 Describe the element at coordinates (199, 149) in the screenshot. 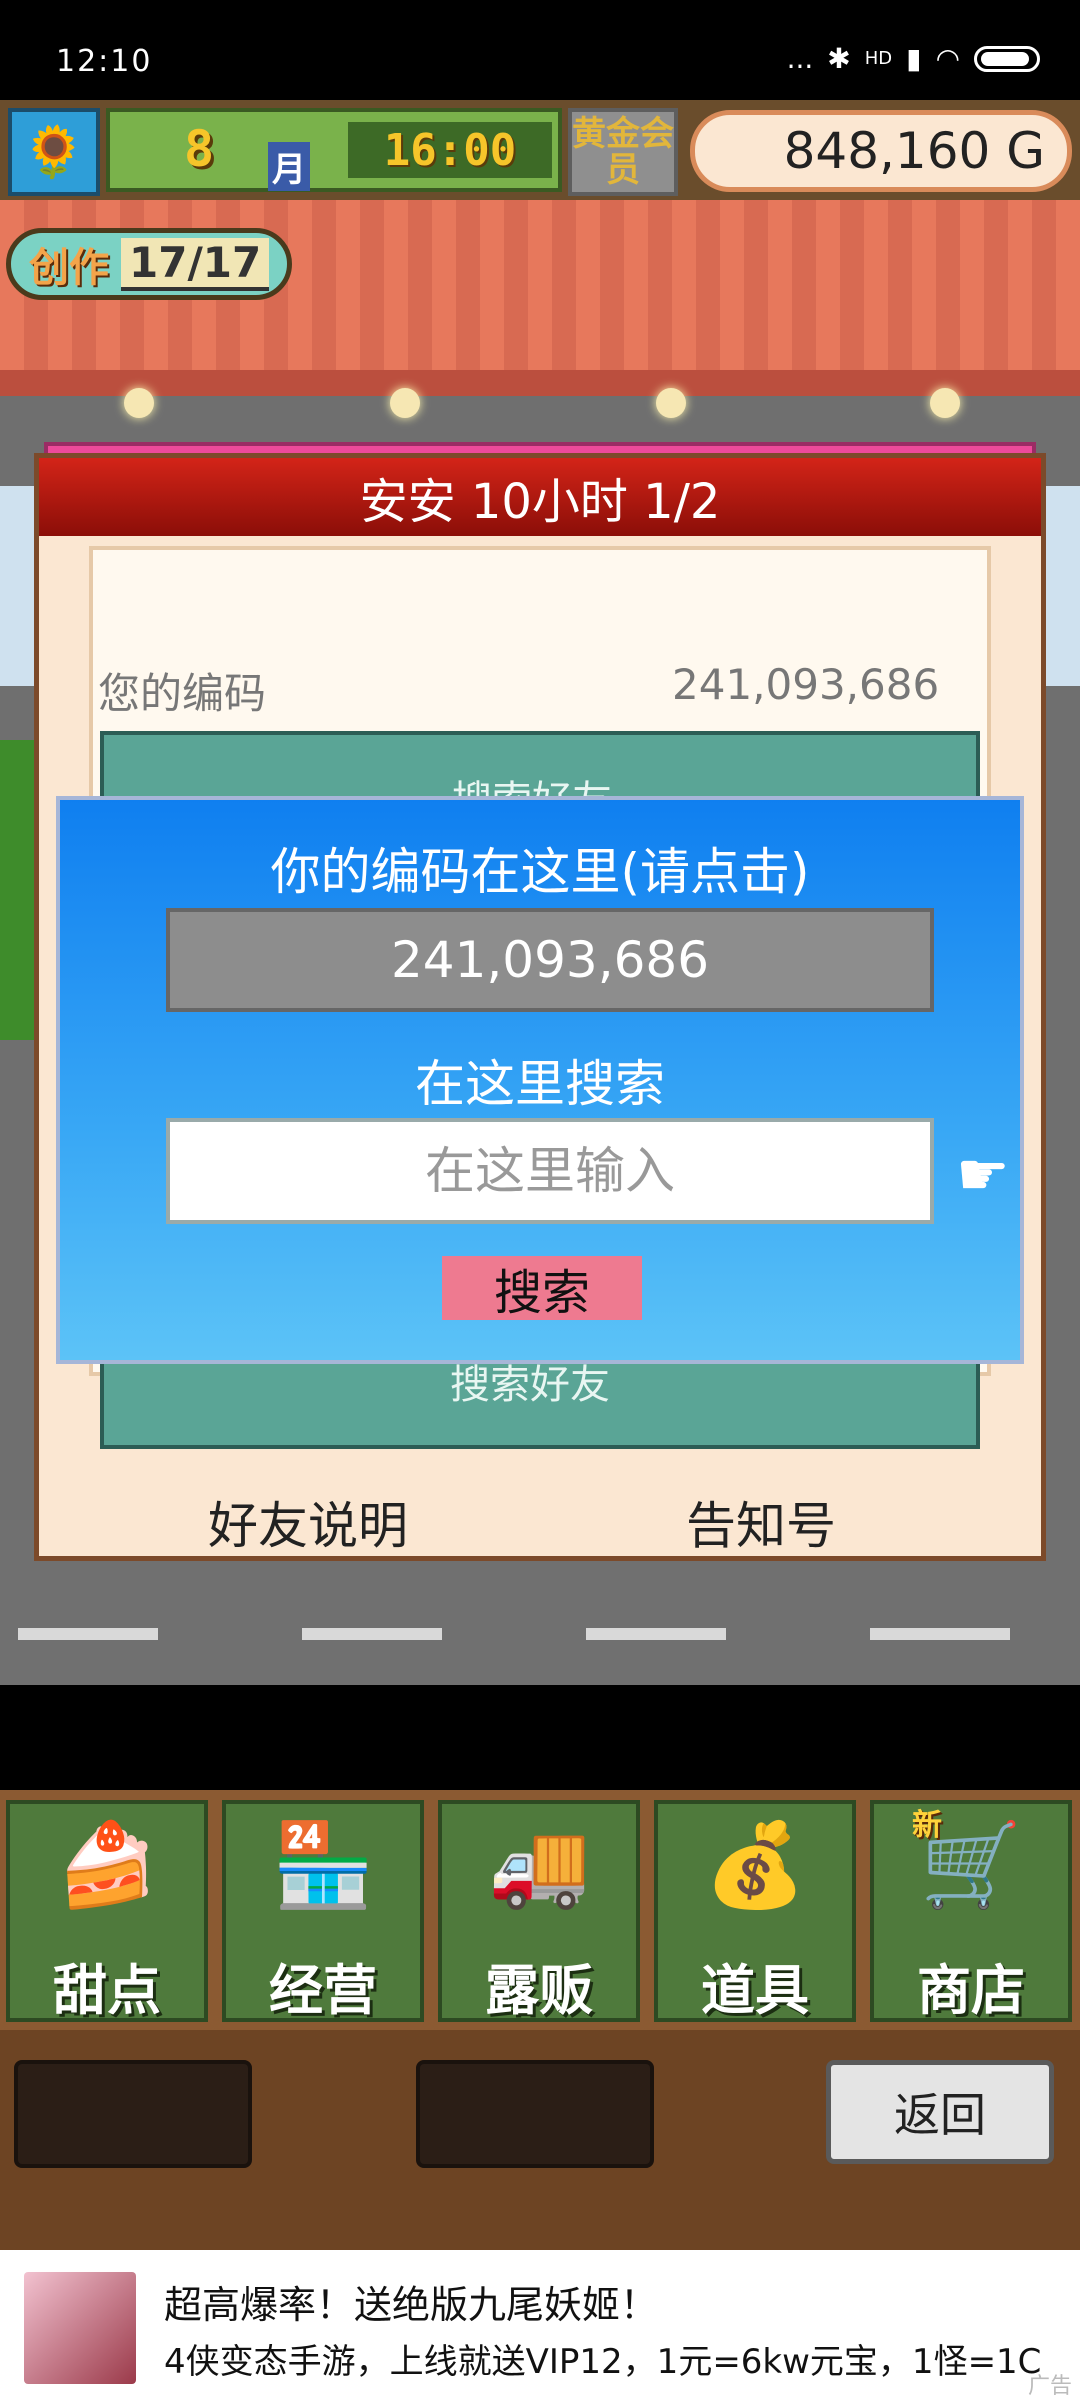

I see `month-number: 8` at that location.